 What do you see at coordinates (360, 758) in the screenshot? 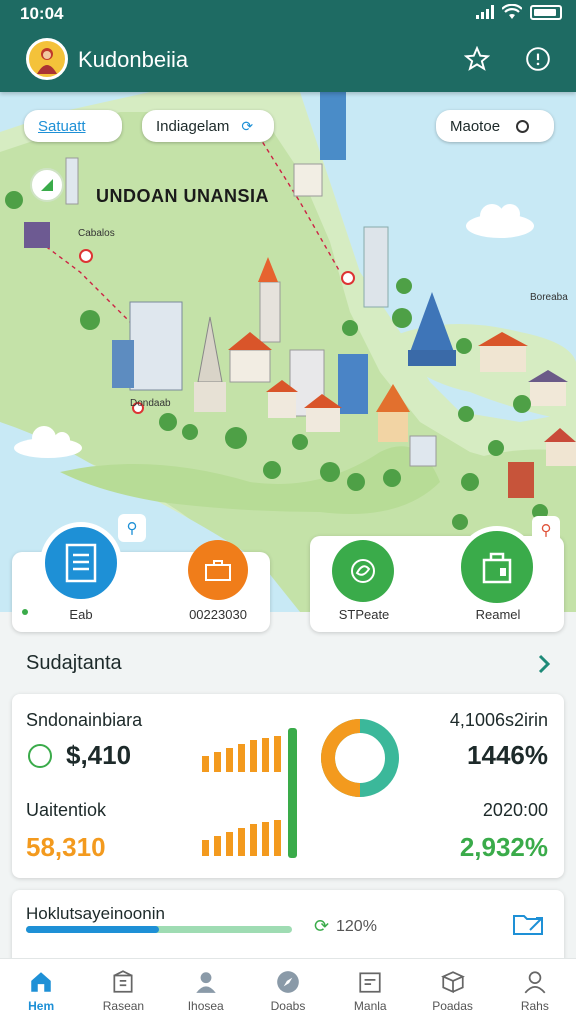
I see `donut-chart` at bounding box center [360, 758].